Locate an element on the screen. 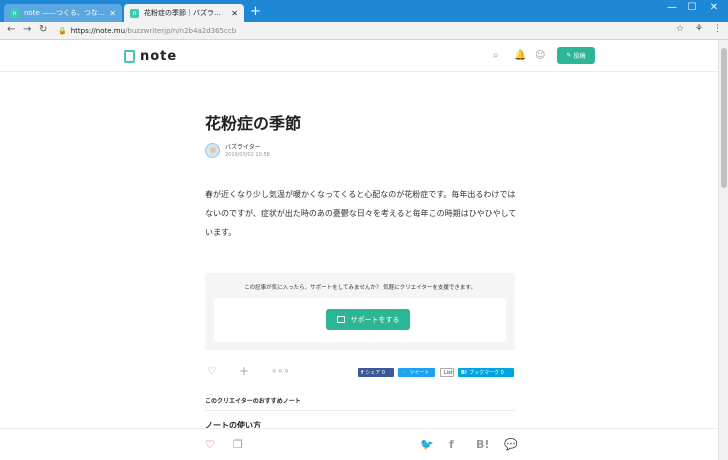 This screenshot has width=728, height=460. list-button: List is located at coordinates (447, 372).